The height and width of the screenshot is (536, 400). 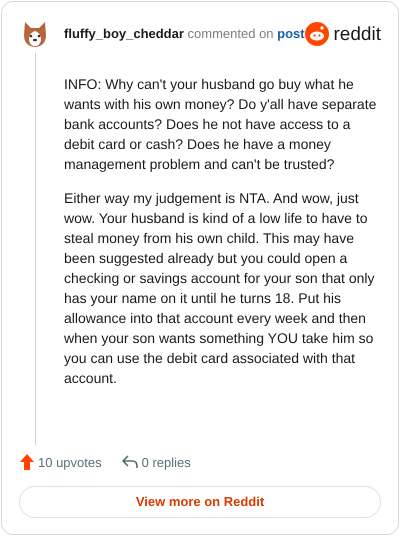 What do you see at coordinates (231, 34) in the screenshot?
I see `action-text: commented on` at bounding box center [231, 34].